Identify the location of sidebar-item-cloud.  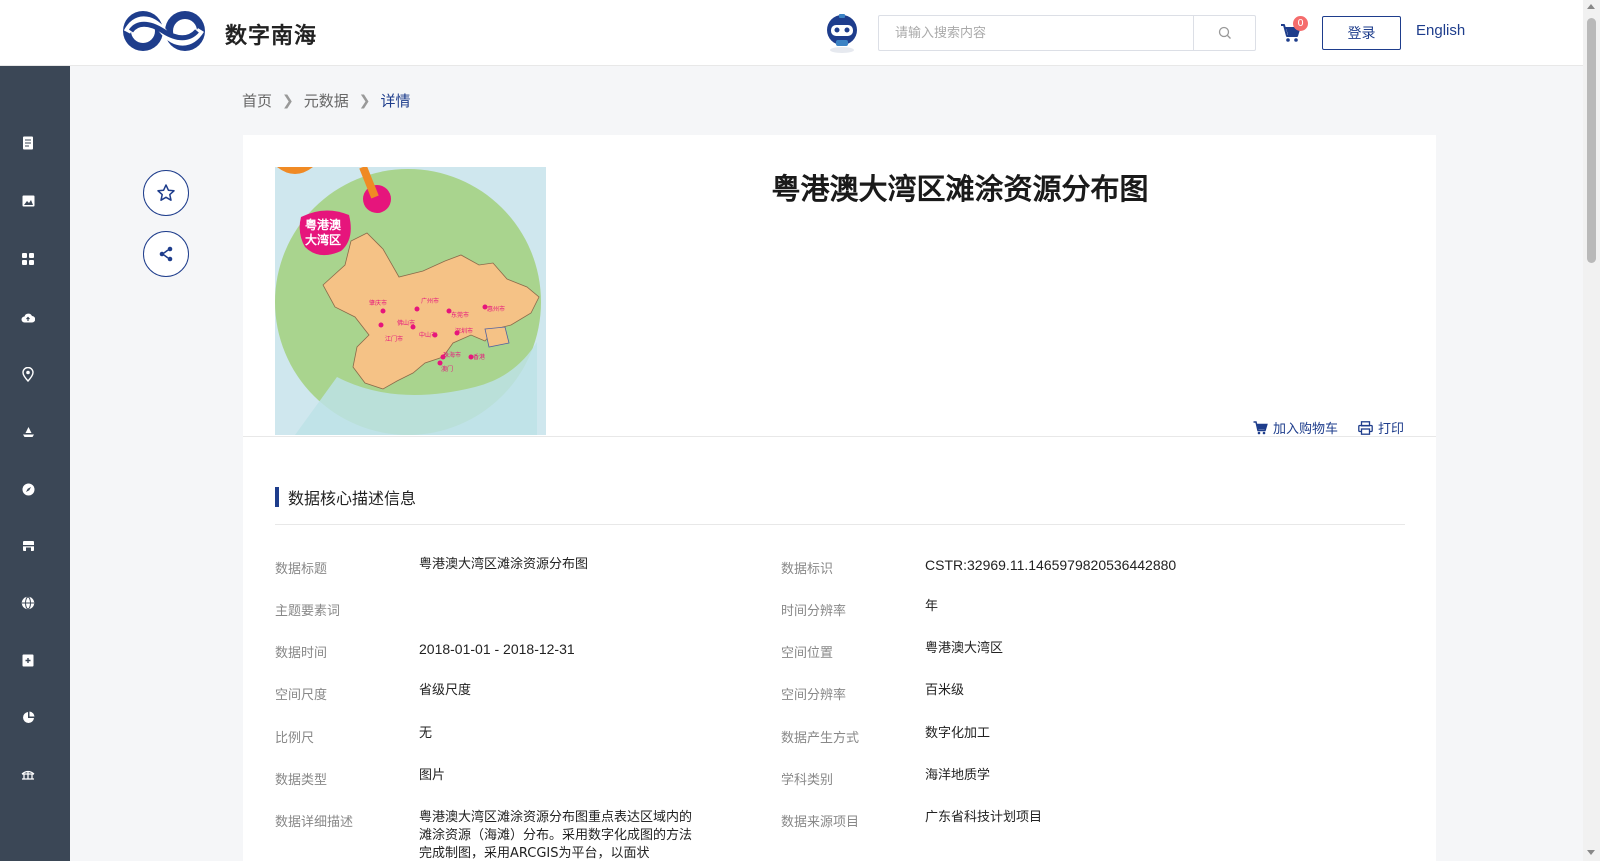
(28, 317).